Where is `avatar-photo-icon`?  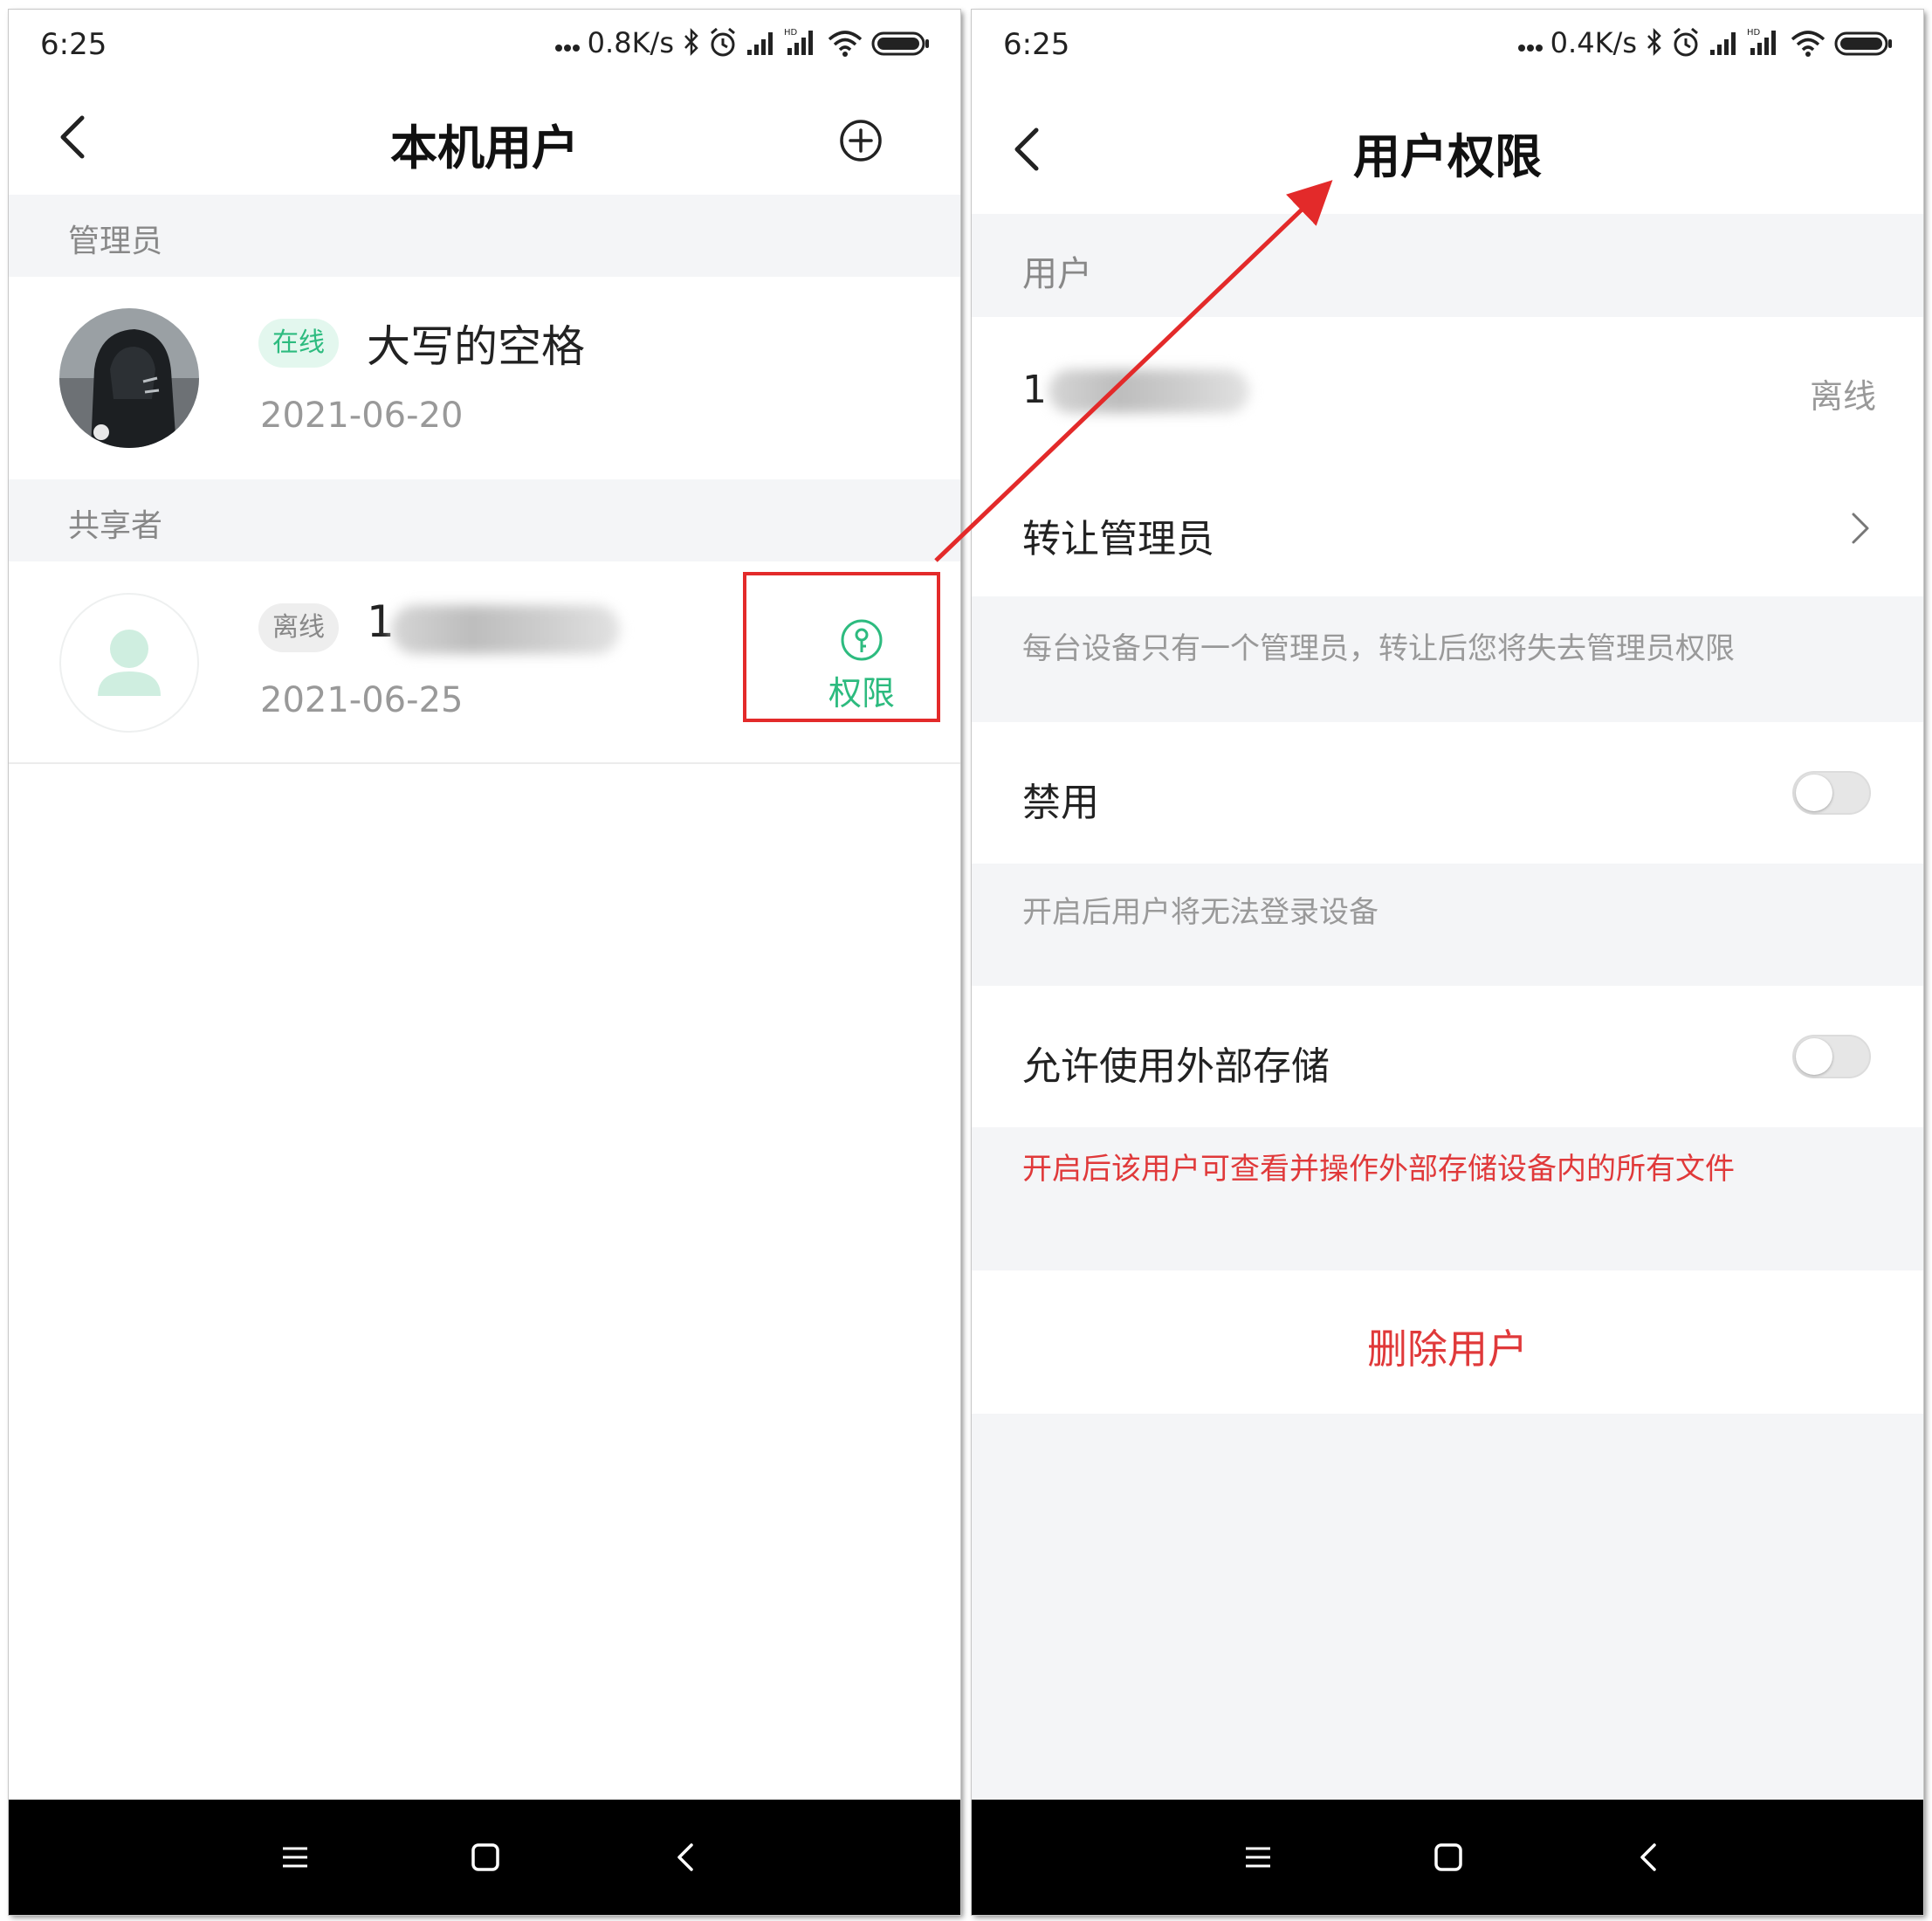 avatar-photo-icon is located at coordinates (129, 378).